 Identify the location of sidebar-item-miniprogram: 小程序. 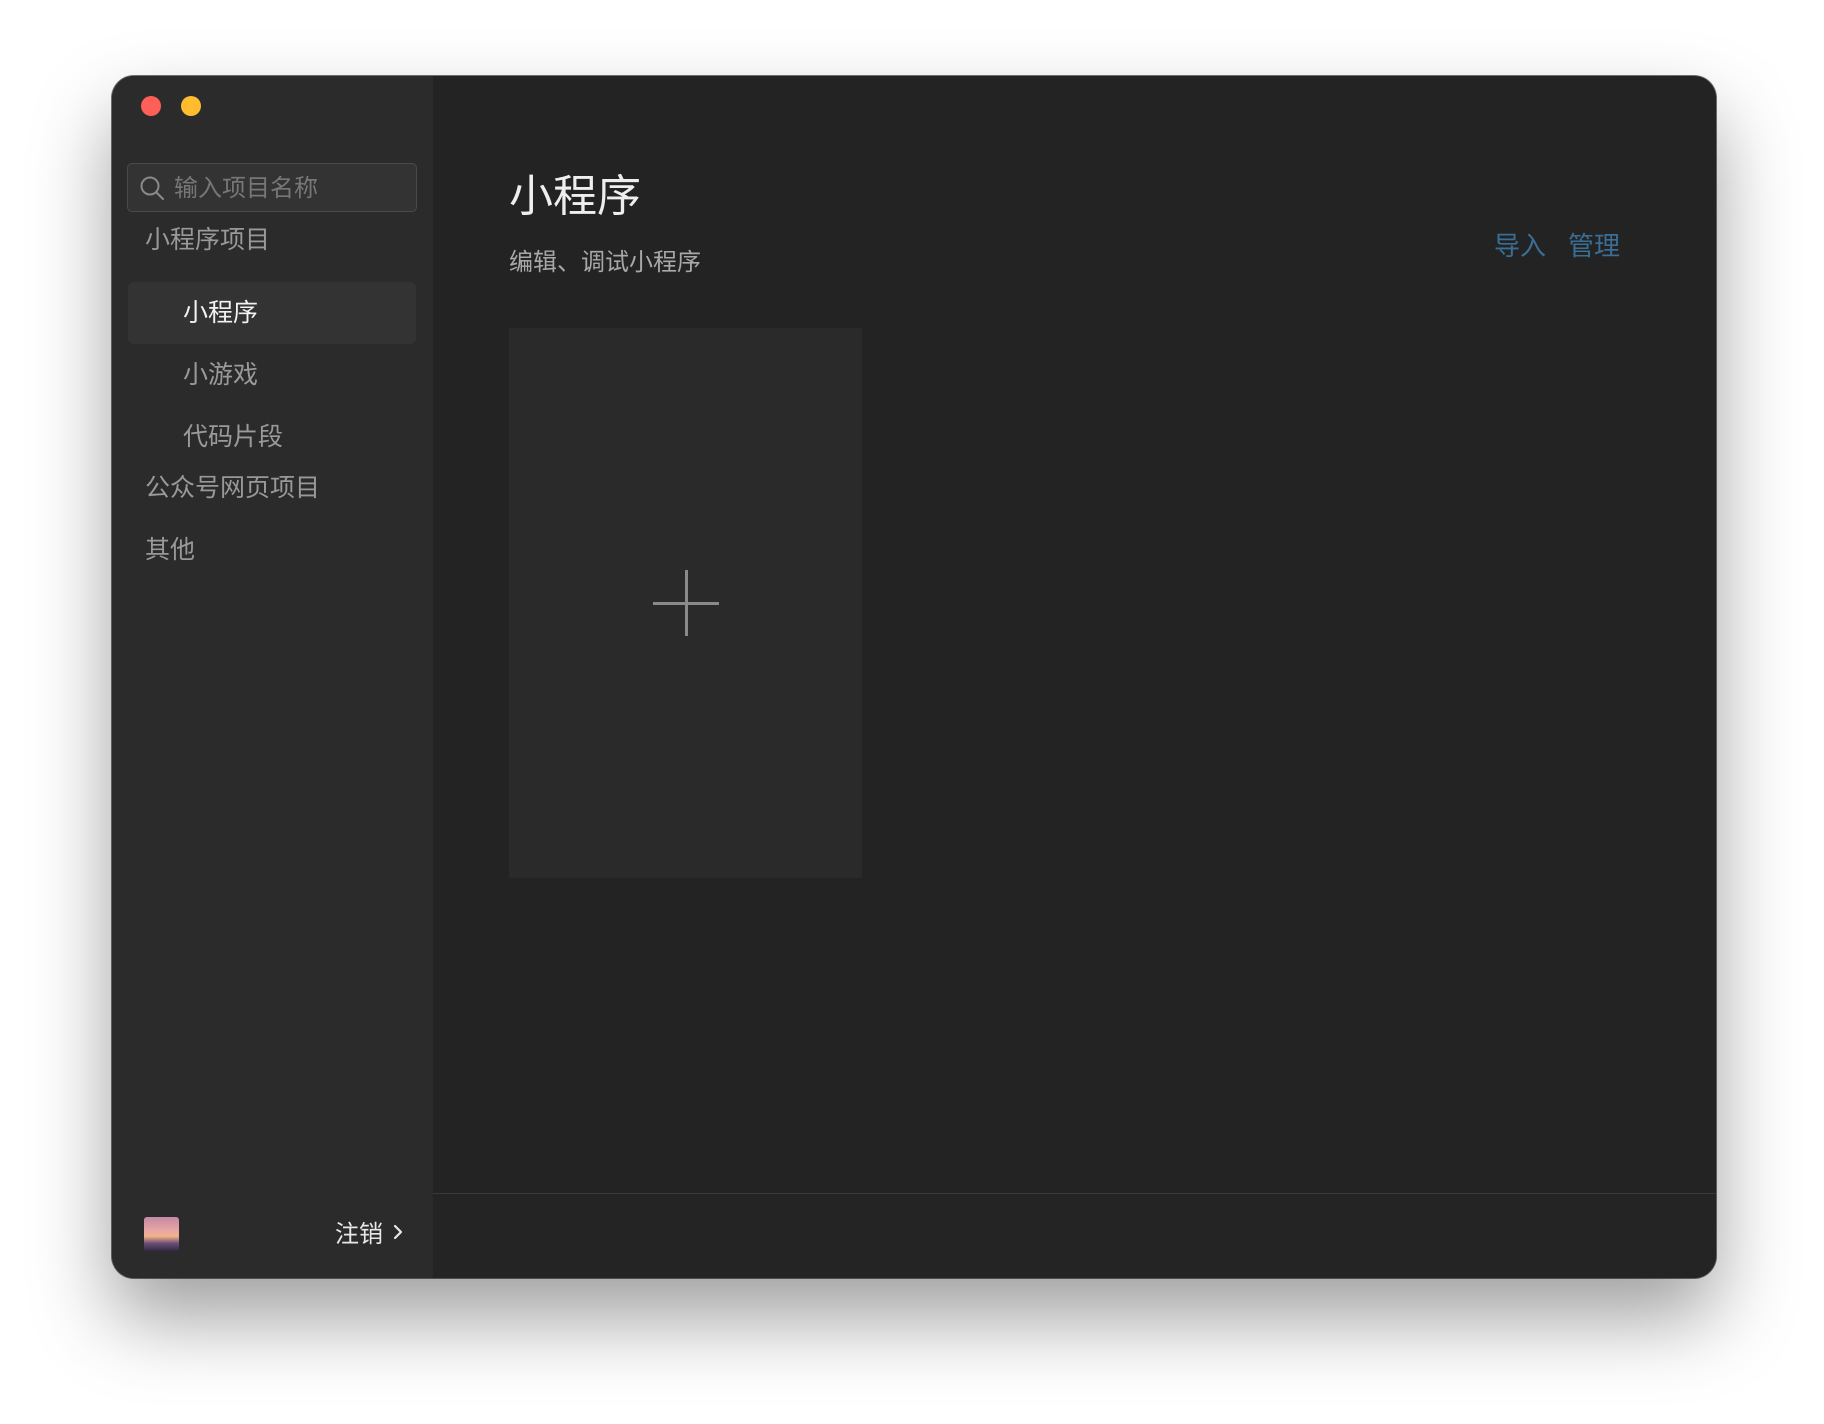
(272, 313).